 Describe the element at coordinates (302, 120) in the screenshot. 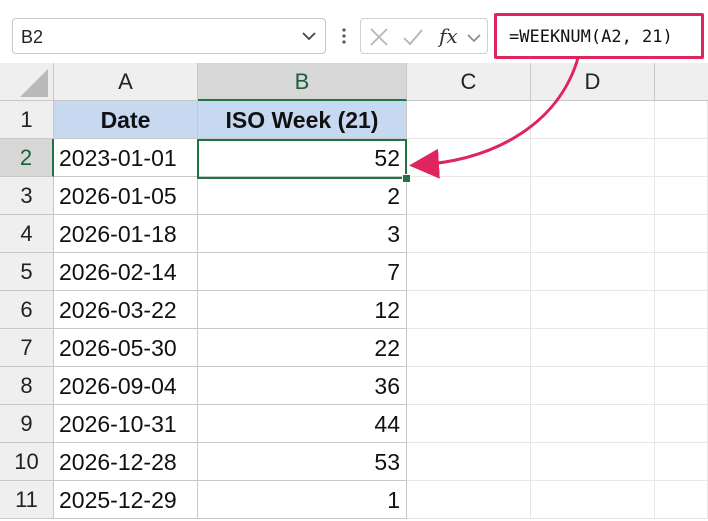

I see `cell-b1: ISO Week (21)` at that location.